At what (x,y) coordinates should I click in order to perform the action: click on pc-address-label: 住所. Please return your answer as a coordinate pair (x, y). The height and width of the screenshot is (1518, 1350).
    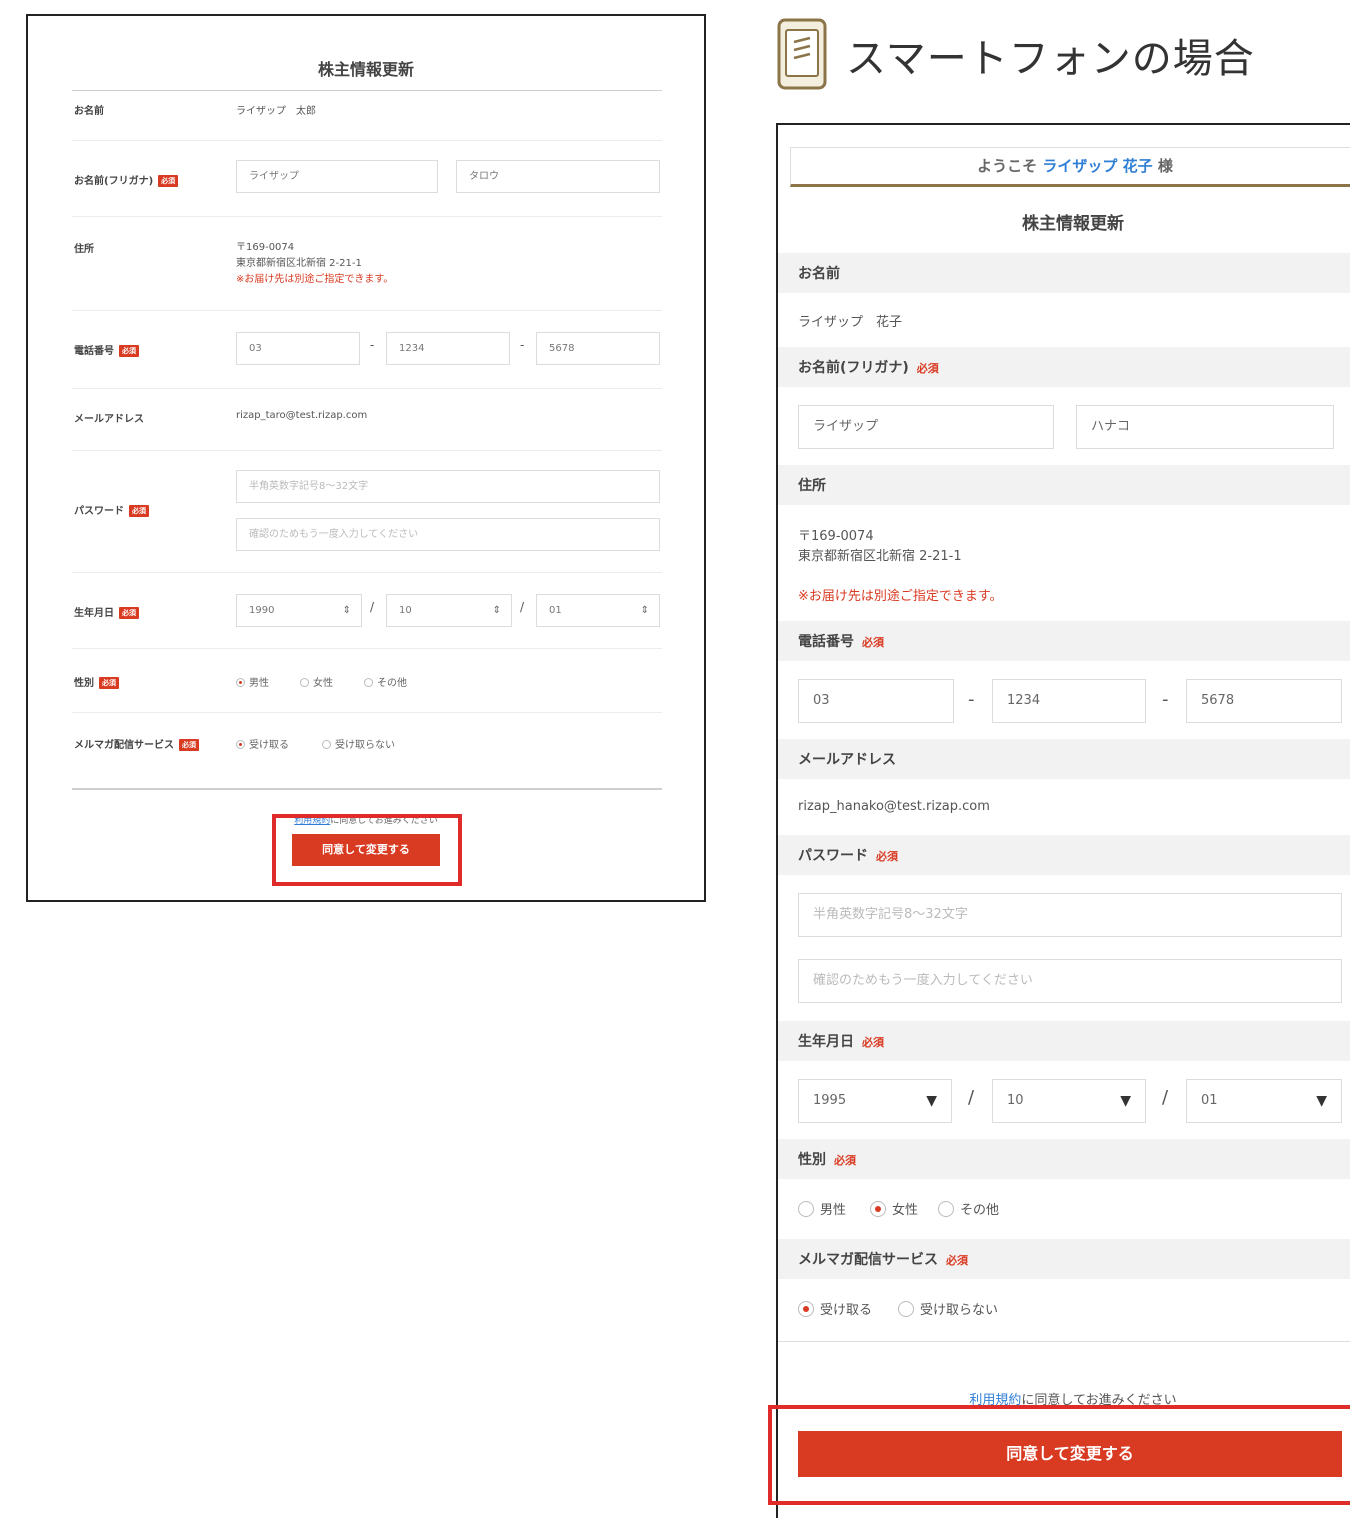
    Looking at the image, I should click on (84, 249).